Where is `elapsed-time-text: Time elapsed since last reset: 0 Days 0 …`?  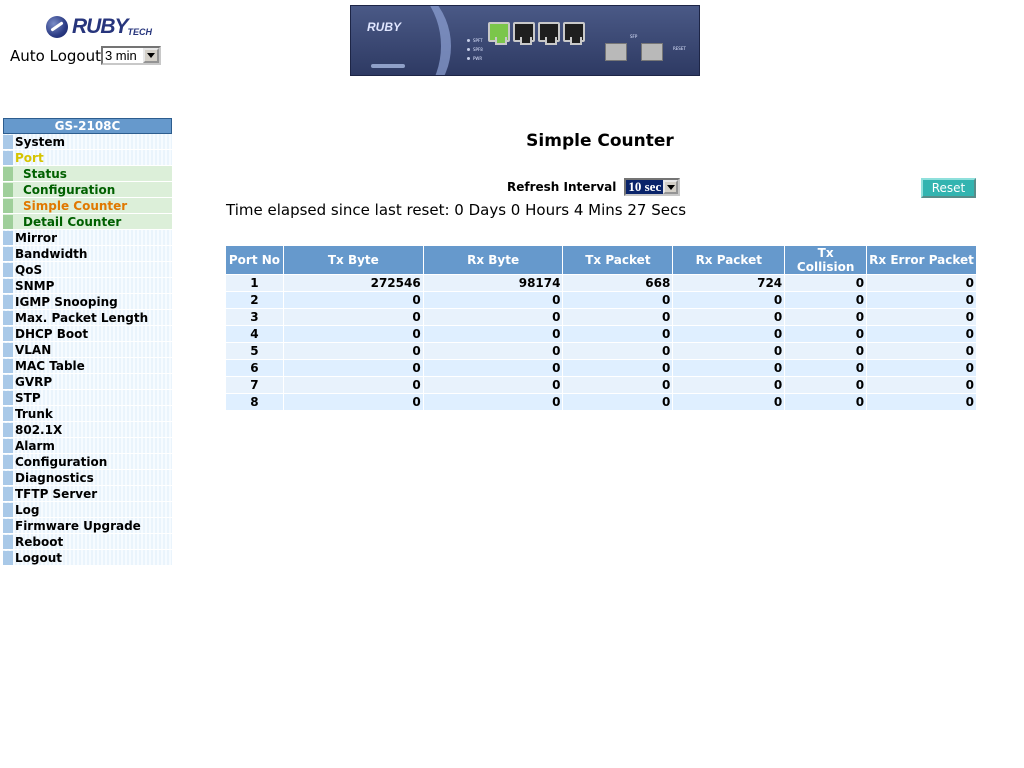 elapsed-time-text: Time elapsed since last reset: 0 Days 0 … is located at coordinates (456, 210).